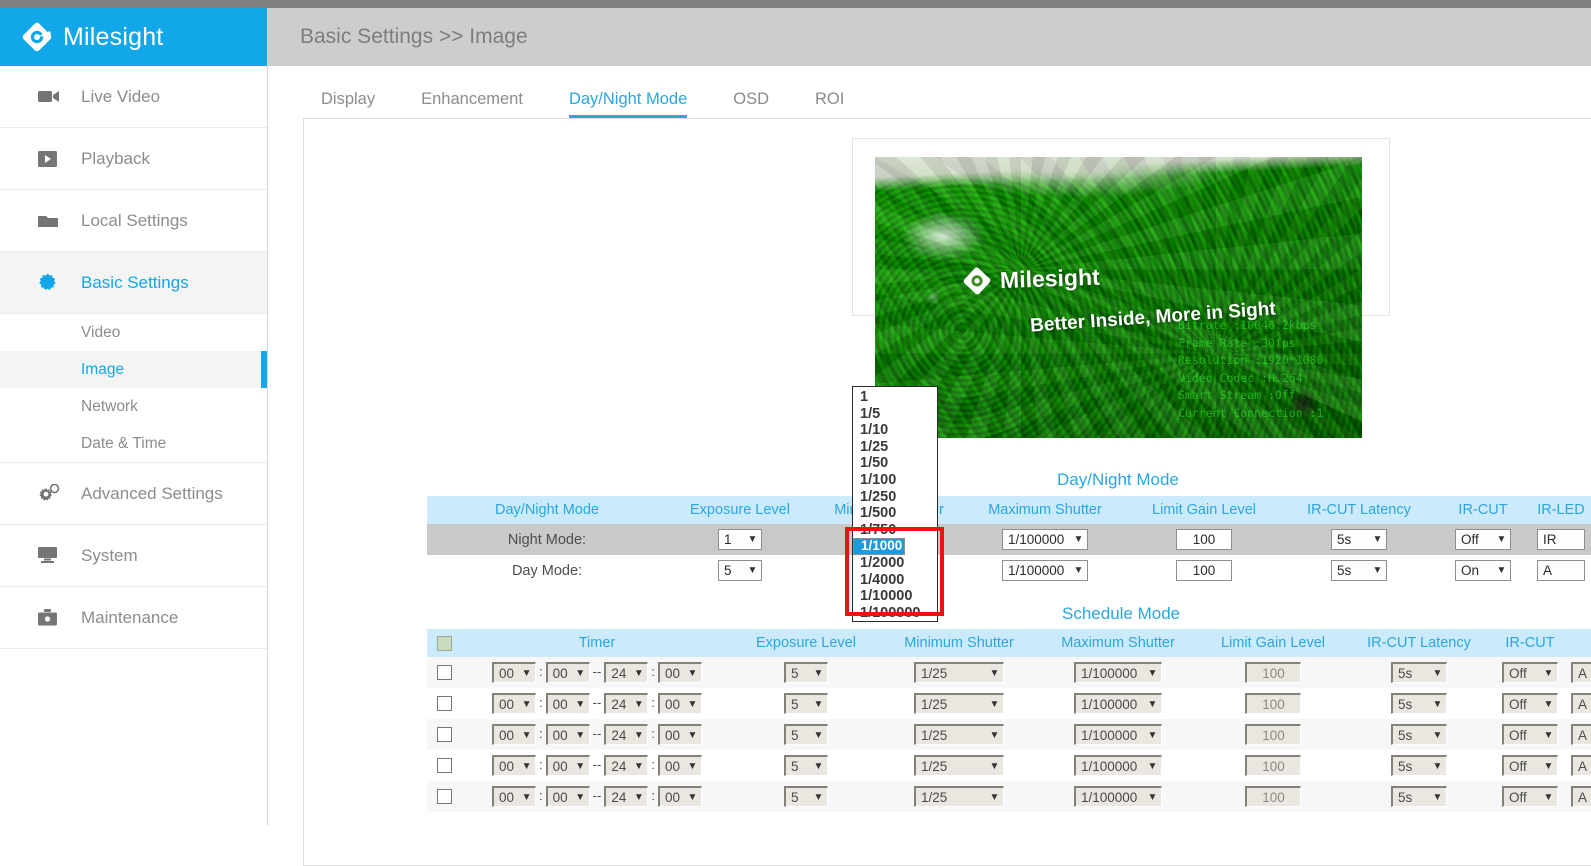 The width and height of the screenshot is (1591, 866). I want to click on shutter-option: 1/4000, so click(895, 580).